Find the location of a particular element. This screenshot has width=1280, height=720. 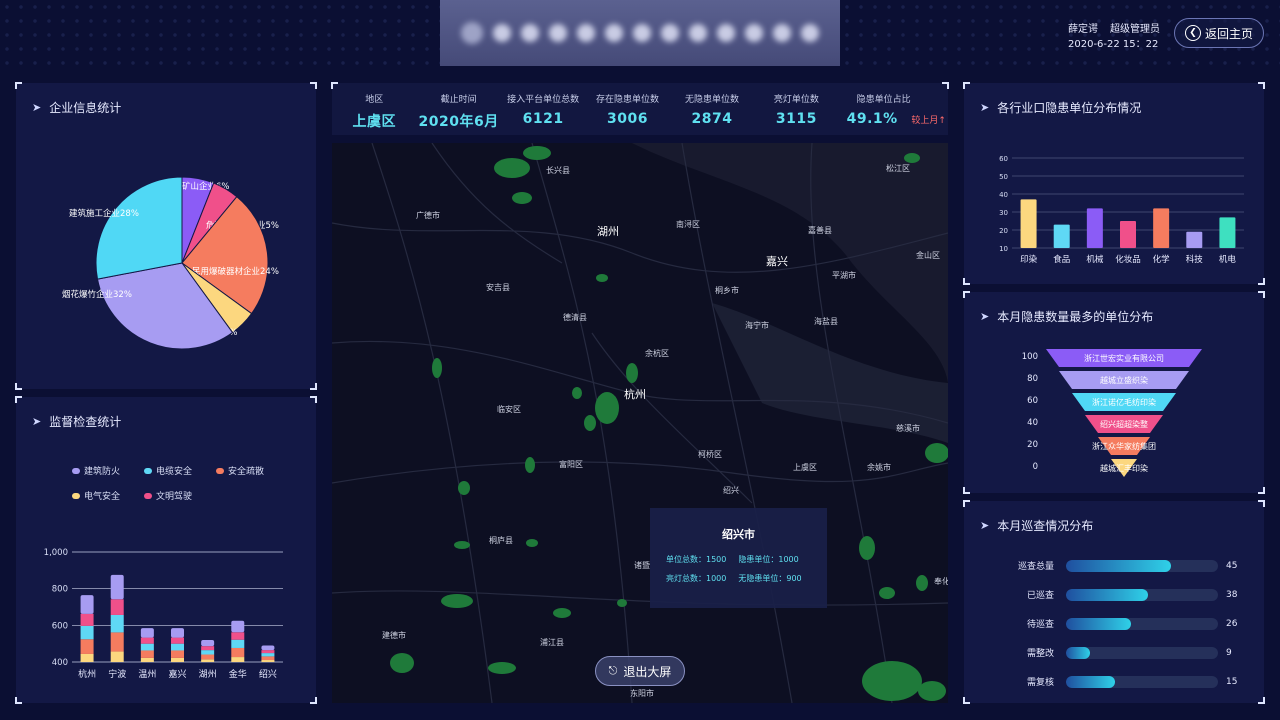

stat-value: 上虞区 is located at coordinates (374, 122).